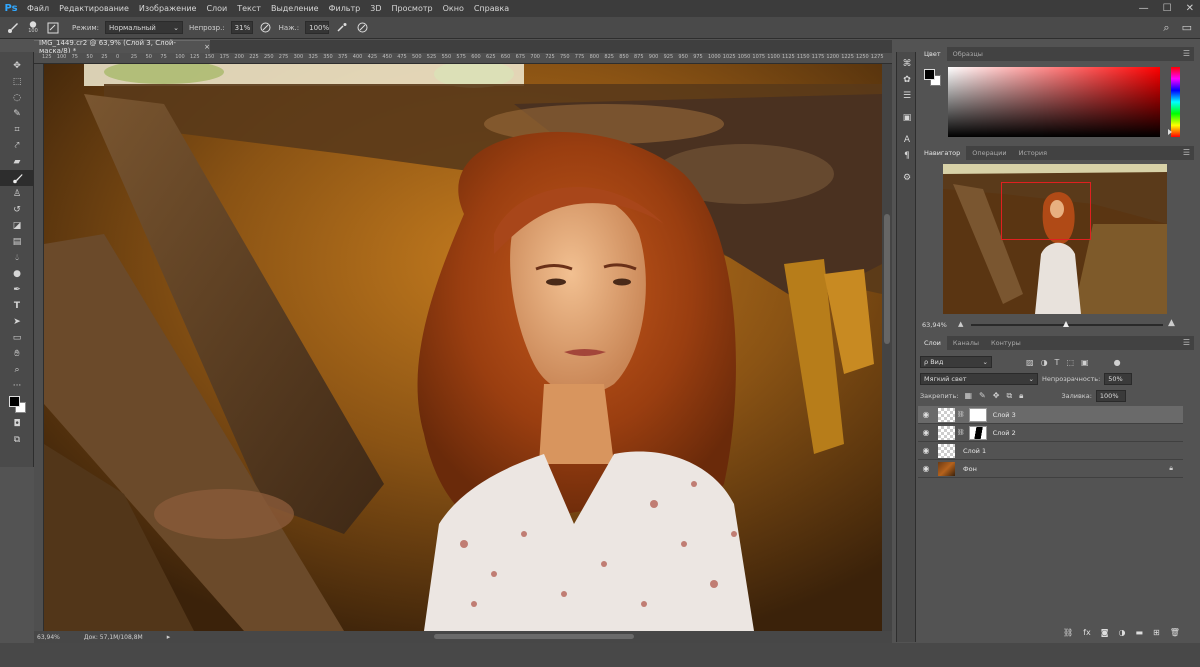 This screenshot has height=667, width=1200. I want to click on move-tool-icon: ✥, so click(17, 66).